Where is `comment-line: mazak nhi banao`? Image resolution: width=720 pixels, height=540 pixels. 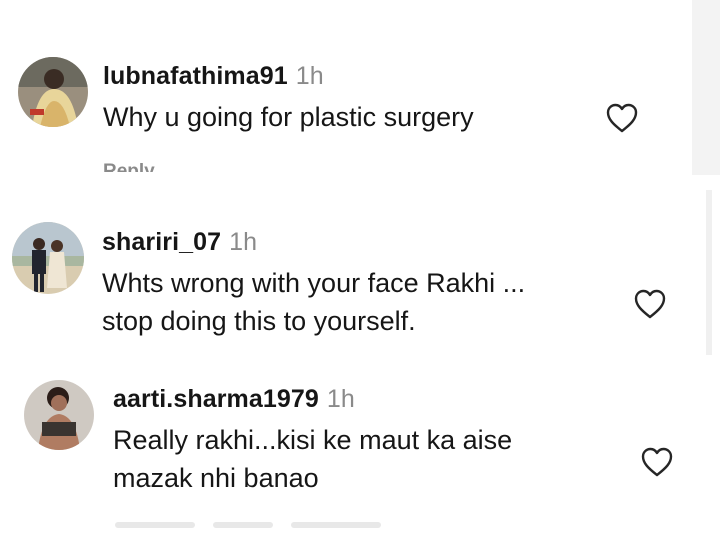
comment-line: mazak nhi banao is located at coordinates (216, 478).